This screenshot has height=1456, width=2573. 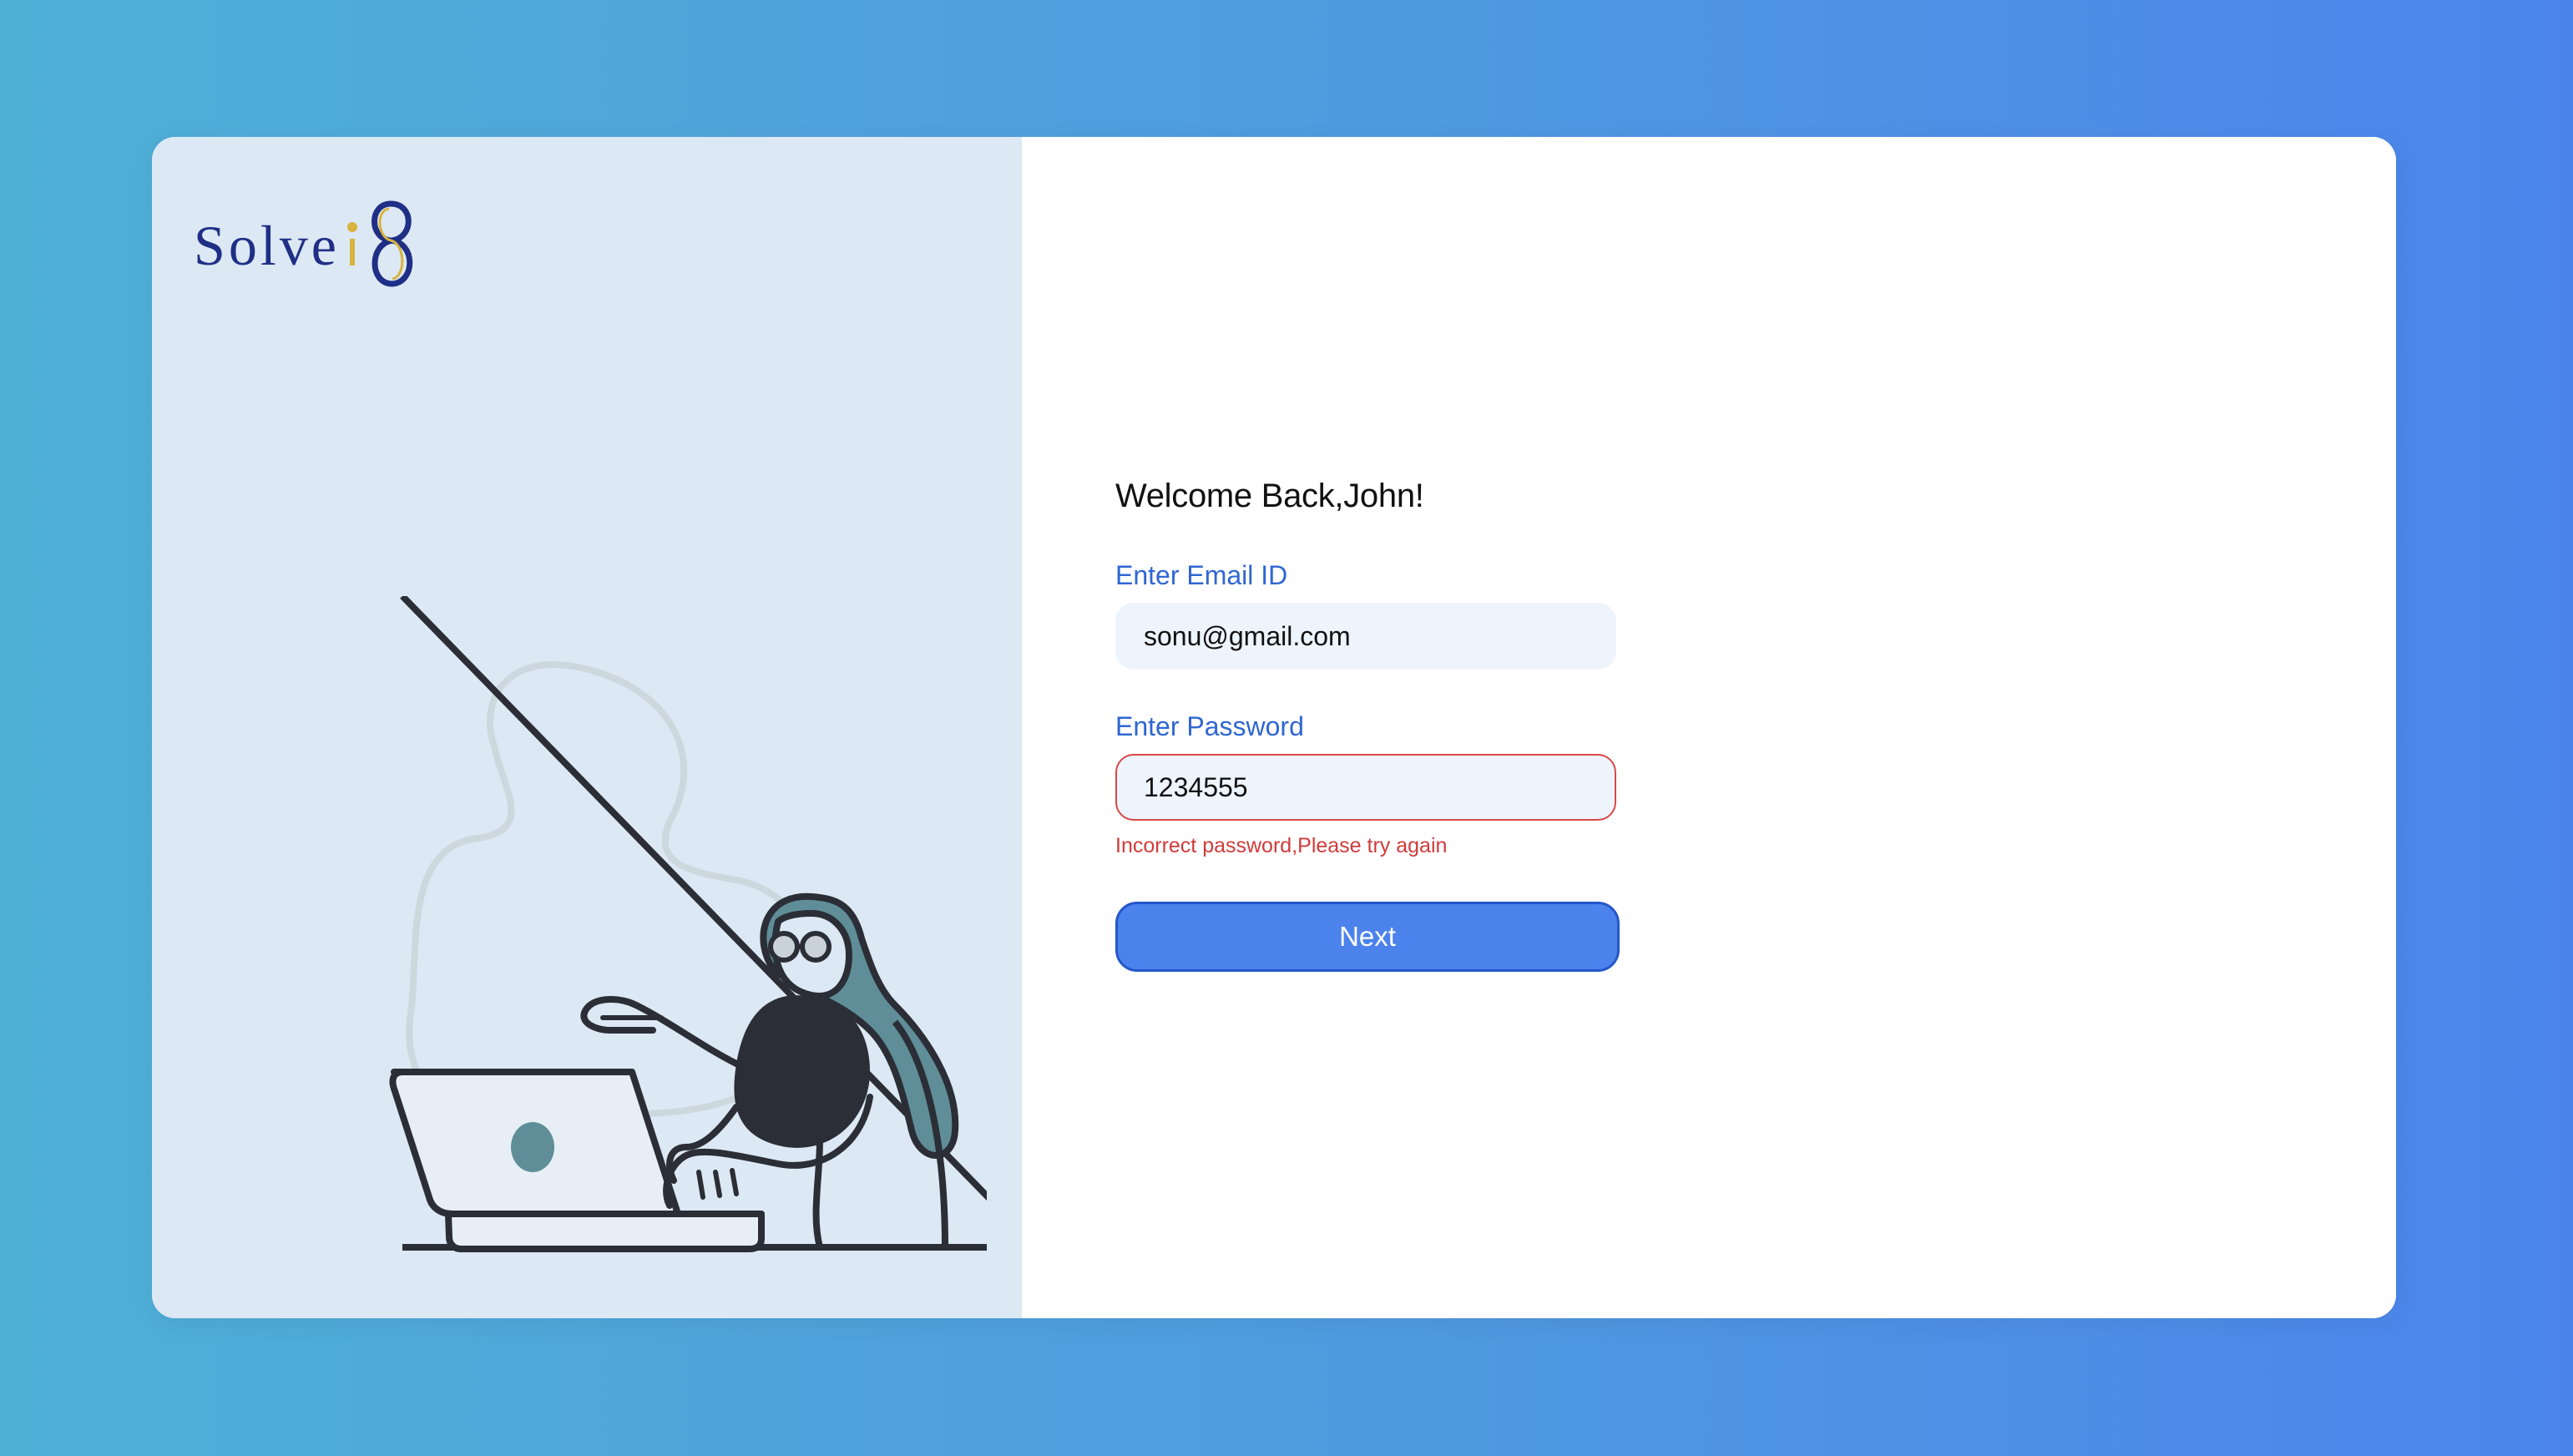 I want to click on password-label: Enter Password, so click(x=1209, y=726).